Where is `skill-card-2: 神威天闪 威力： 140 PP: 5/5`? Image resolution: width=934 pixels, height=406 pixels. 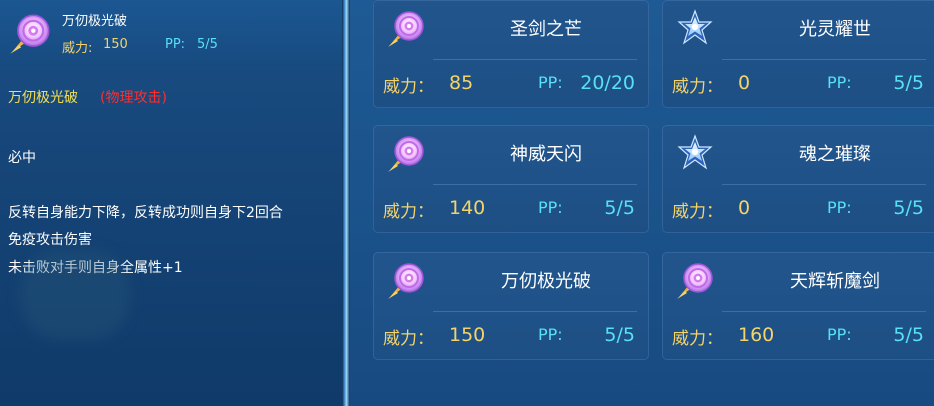
skill-card-2: 神威天闪 威力： 140 PP: 5/5 is located at coordinates (511, 179).